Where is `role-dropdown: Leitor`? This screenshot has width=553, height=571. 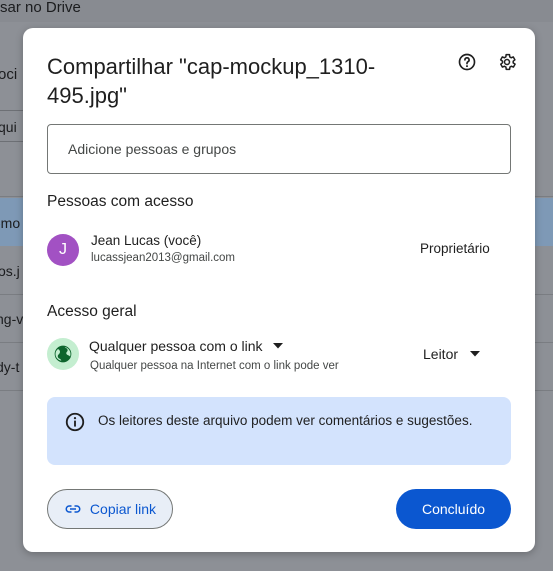 role-dropdown: Leitor is located at coordinates (452, 354).